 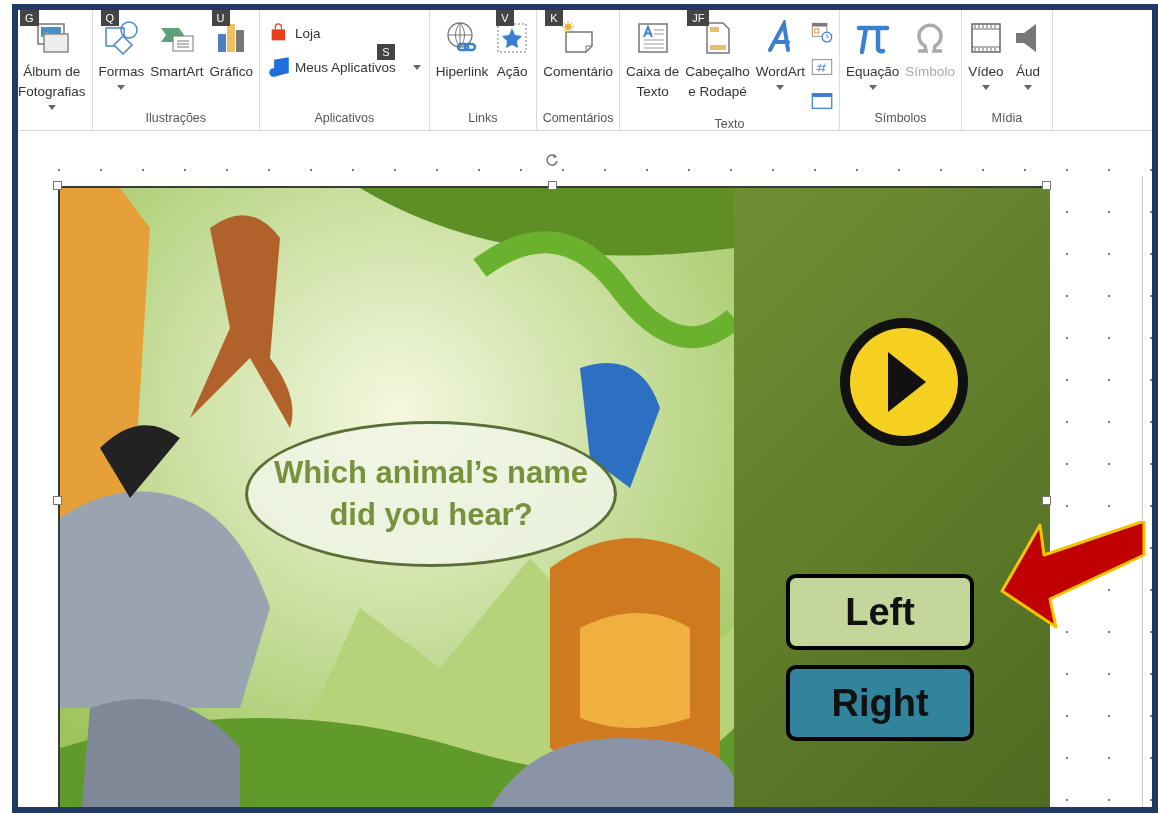 What do you see at coordinates (1027, 62) in the screenshot?
I see `ribbon-button: Áud` at bounding box center [1027, 62].